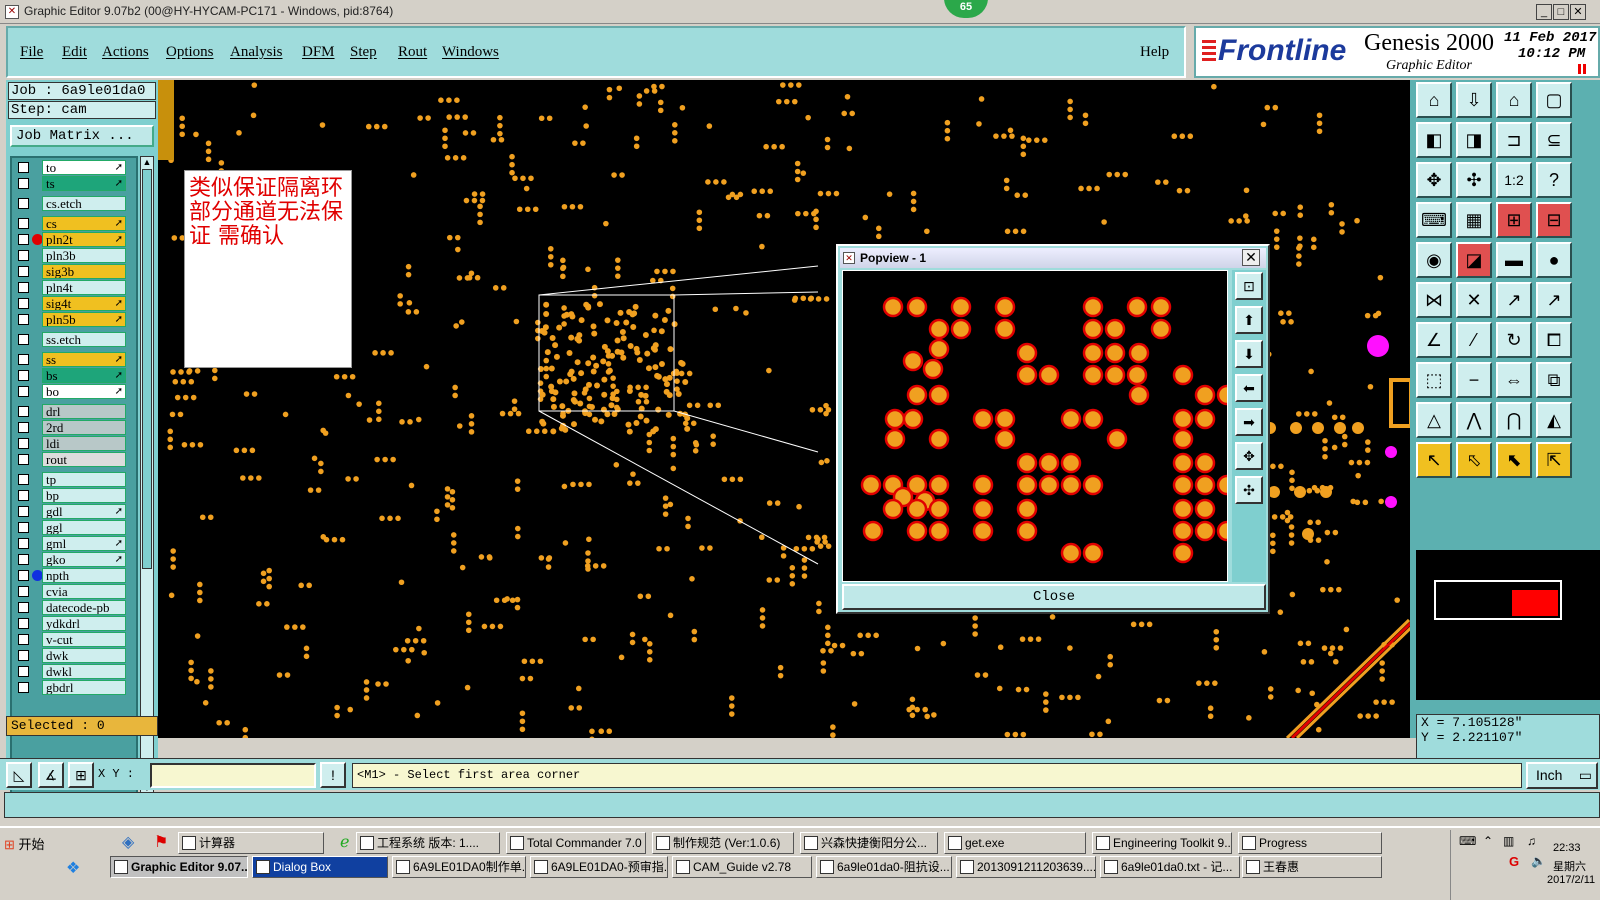 This screenshot has width=1600, height=900. I want to click on snap-icon: ⊆, so click(1554, 140).